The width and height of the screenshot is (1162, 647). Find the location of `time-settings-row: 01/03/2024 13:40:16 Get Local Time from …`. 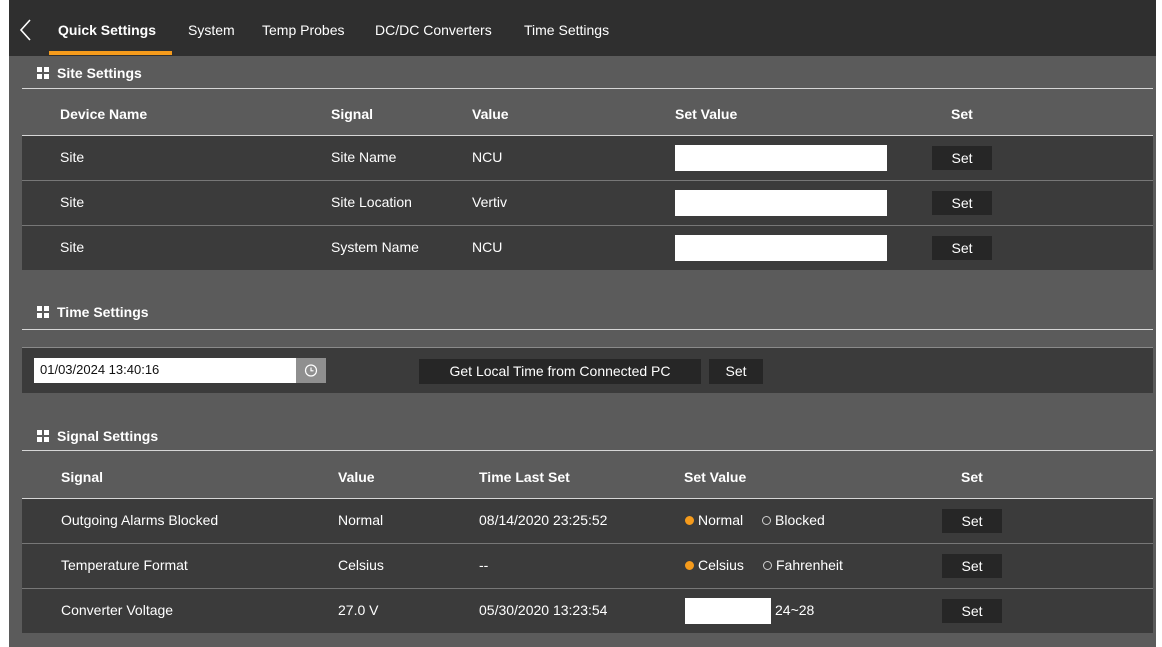

time-settings-row: 01/03/2024 13:40:16 Get Local Time from … is located at coordinates (587, 370).